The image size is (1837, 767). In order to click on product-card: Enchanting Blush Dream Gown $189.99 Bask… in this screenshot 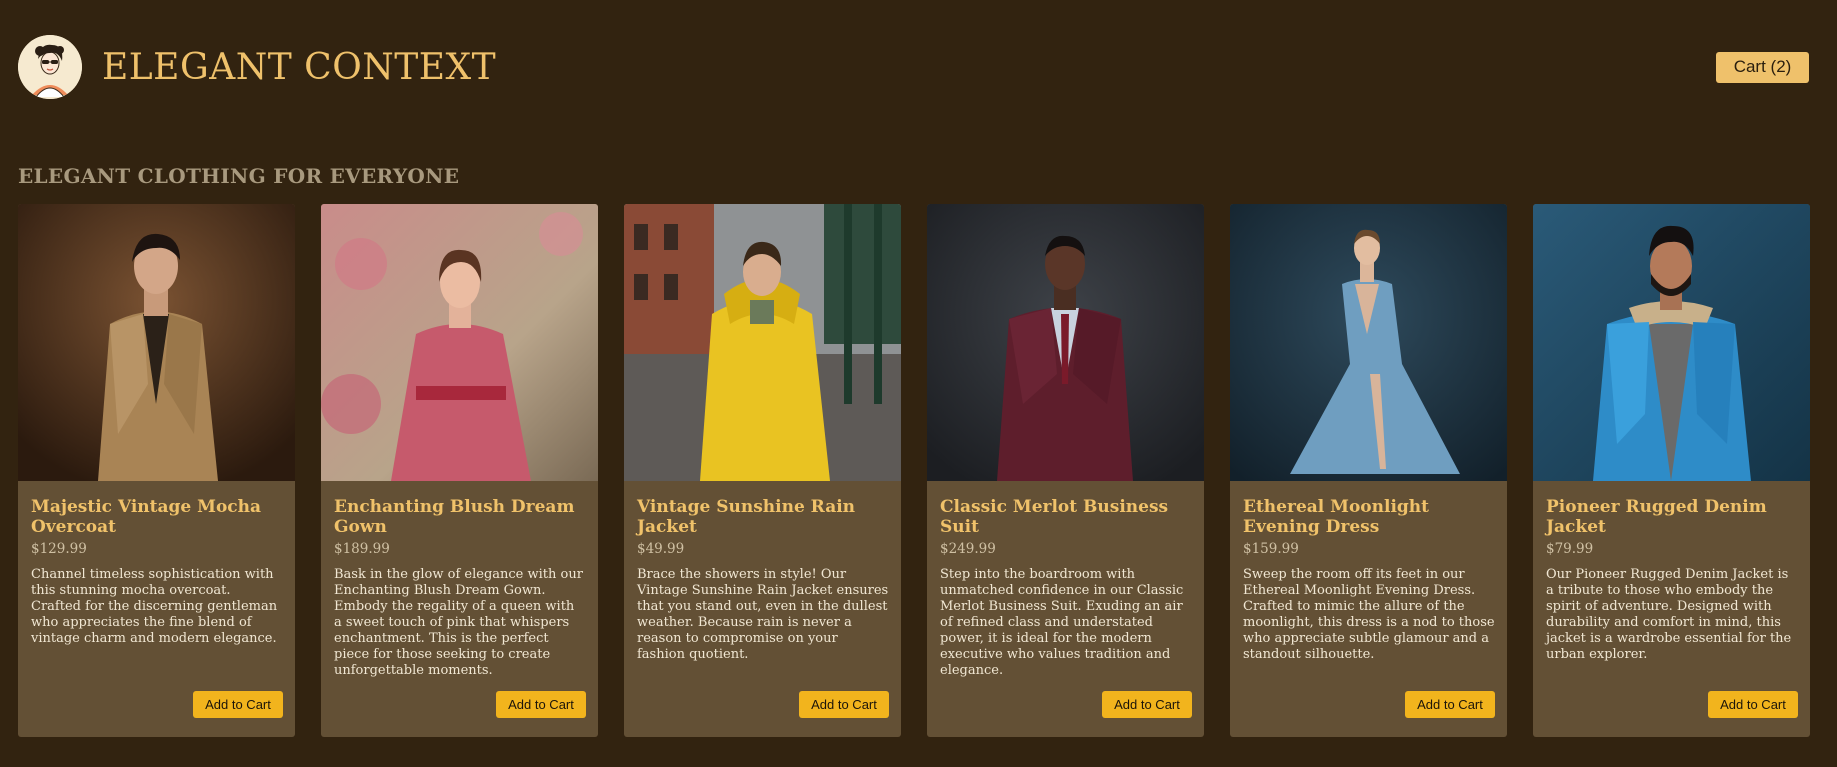, I will do `click(459, 470)`.